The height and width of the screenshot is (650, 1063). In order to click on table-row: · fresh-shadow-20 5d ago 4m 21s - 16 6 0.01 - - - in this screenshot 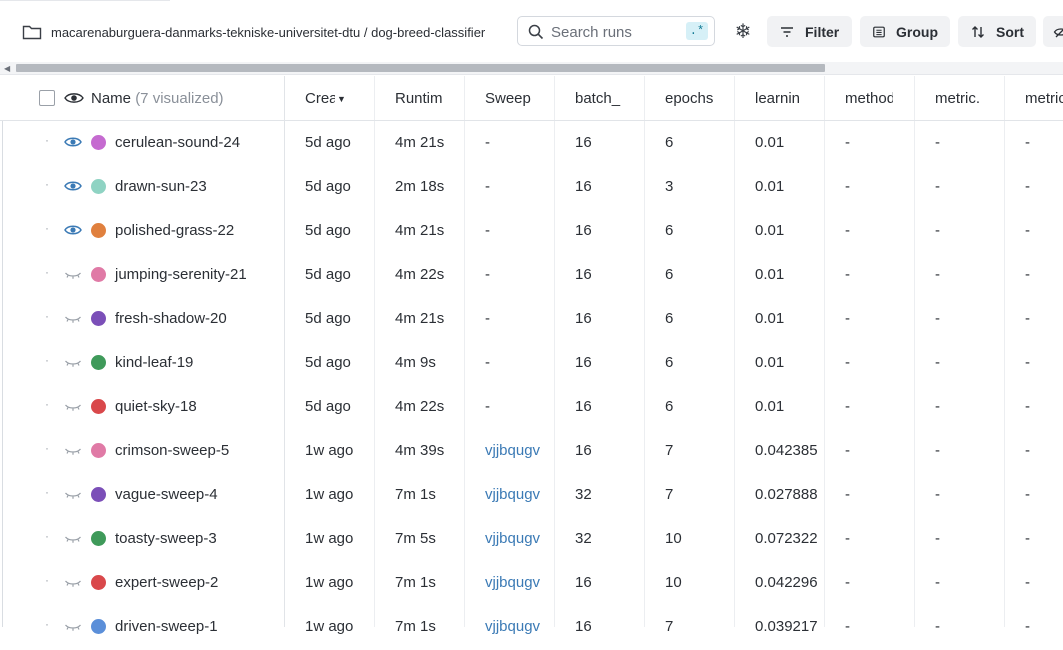, I will do `click(531, 318)`.